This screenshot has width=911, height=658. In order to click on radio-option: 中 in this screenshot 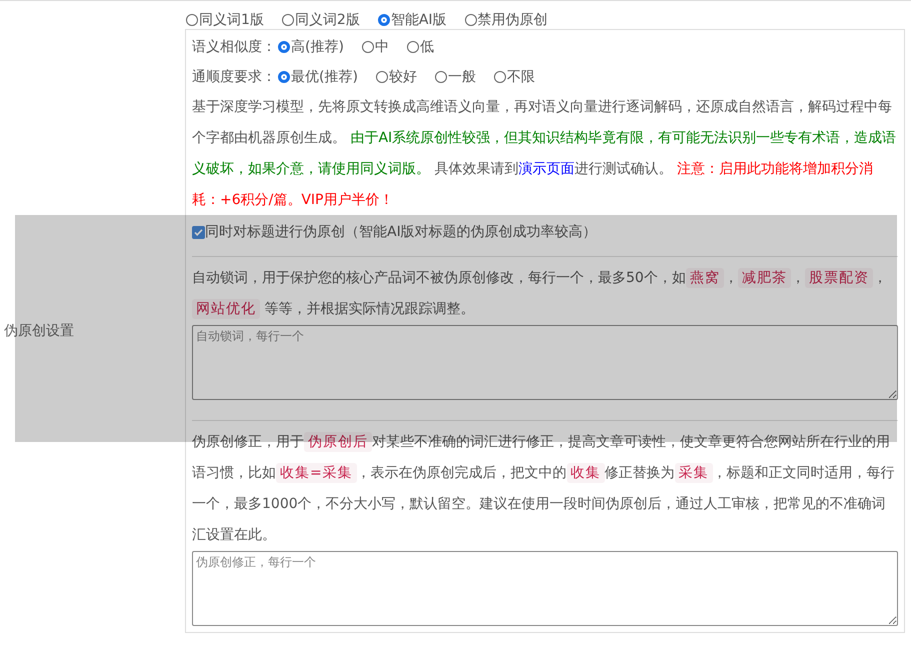, I will do `click(375, 47)`.